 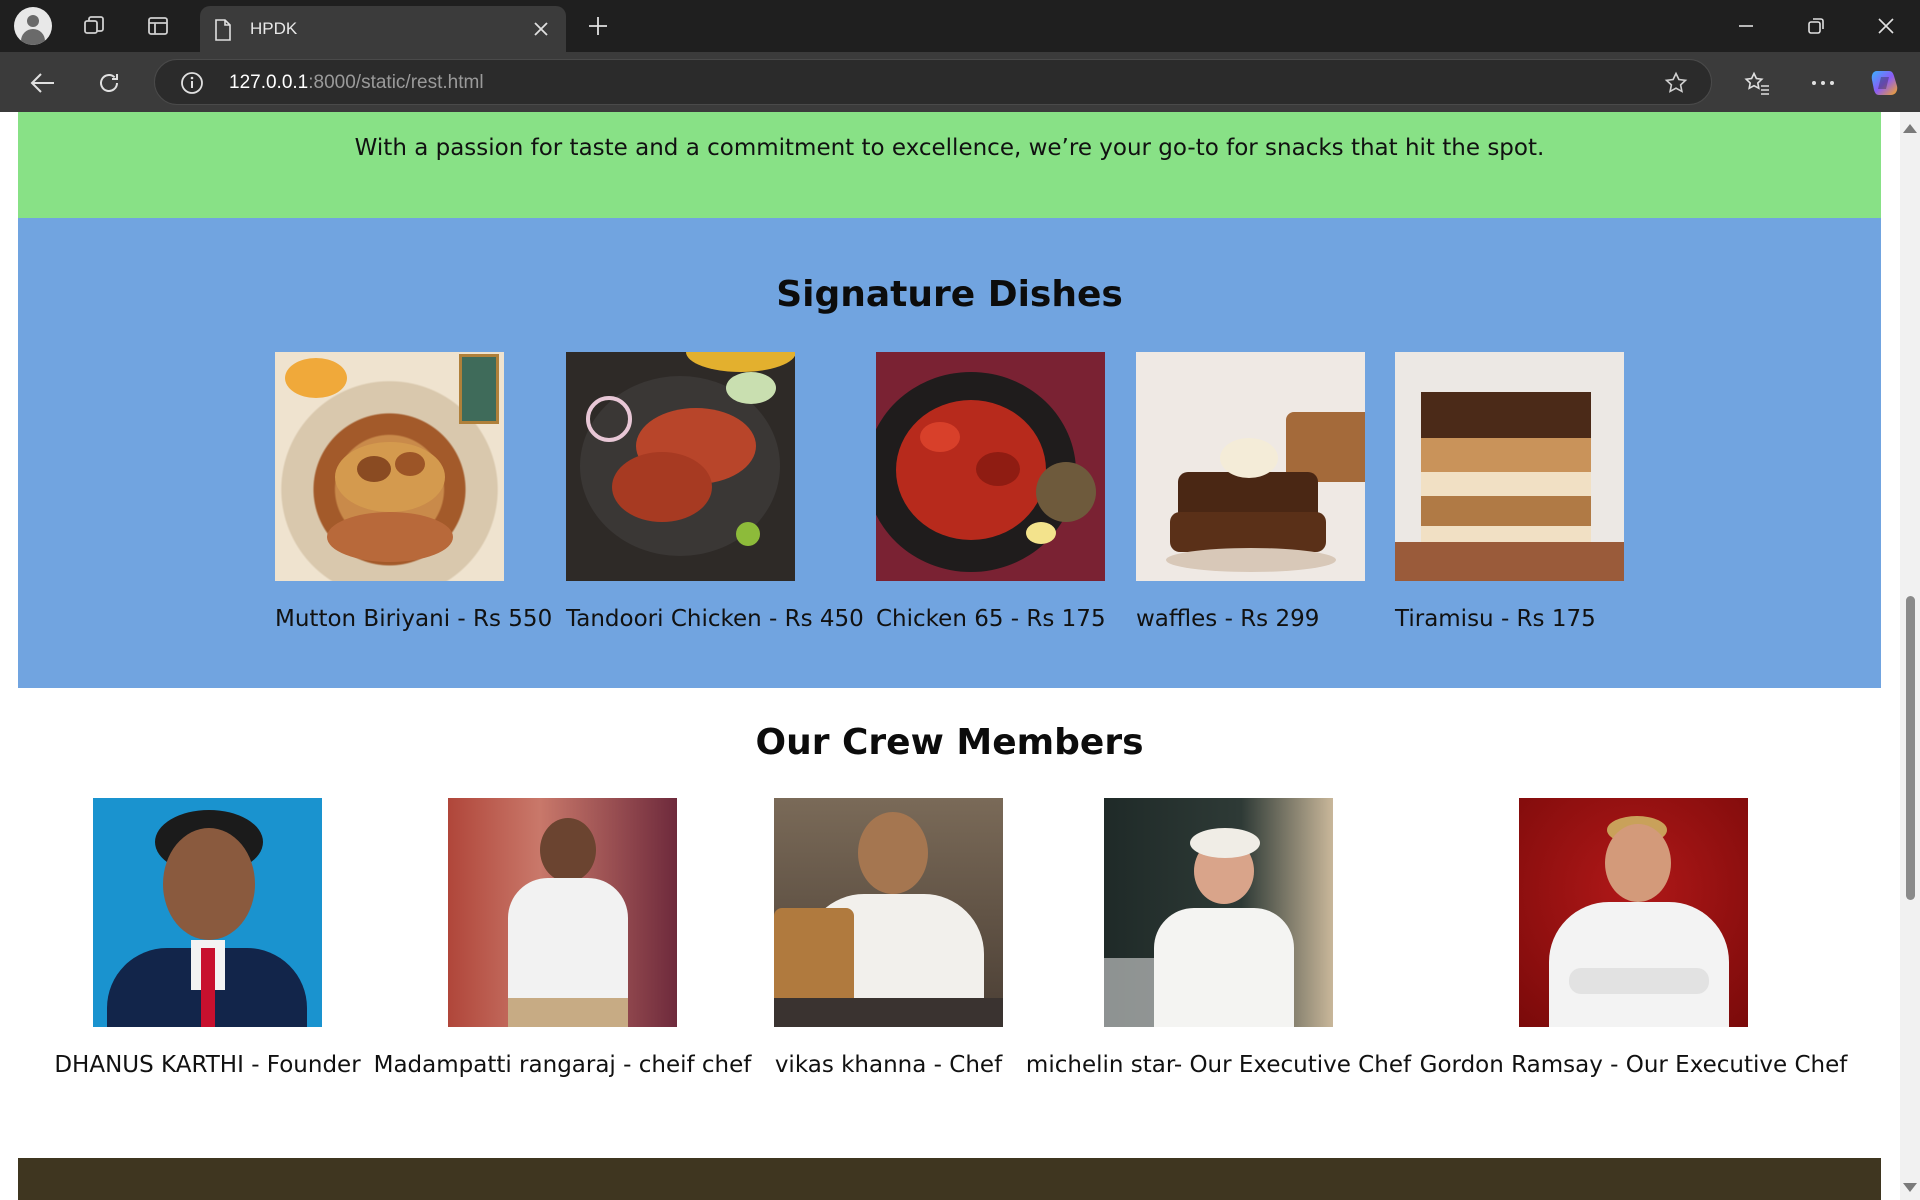 I want to click on tandoori-chicken-image, so click(x=680, y=466).